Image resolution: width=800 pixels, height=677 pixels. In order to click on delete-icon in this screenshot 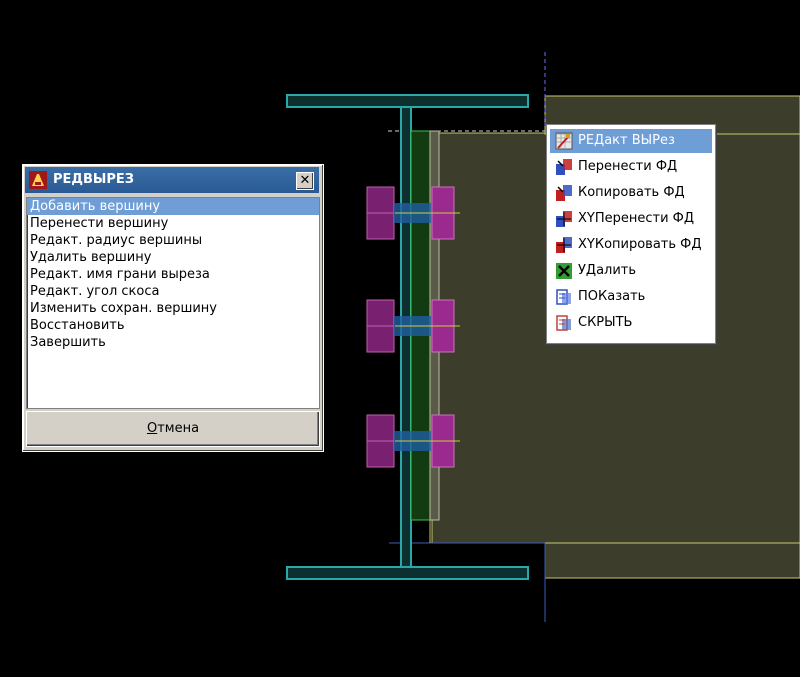, I will do `click(564, 271)`.